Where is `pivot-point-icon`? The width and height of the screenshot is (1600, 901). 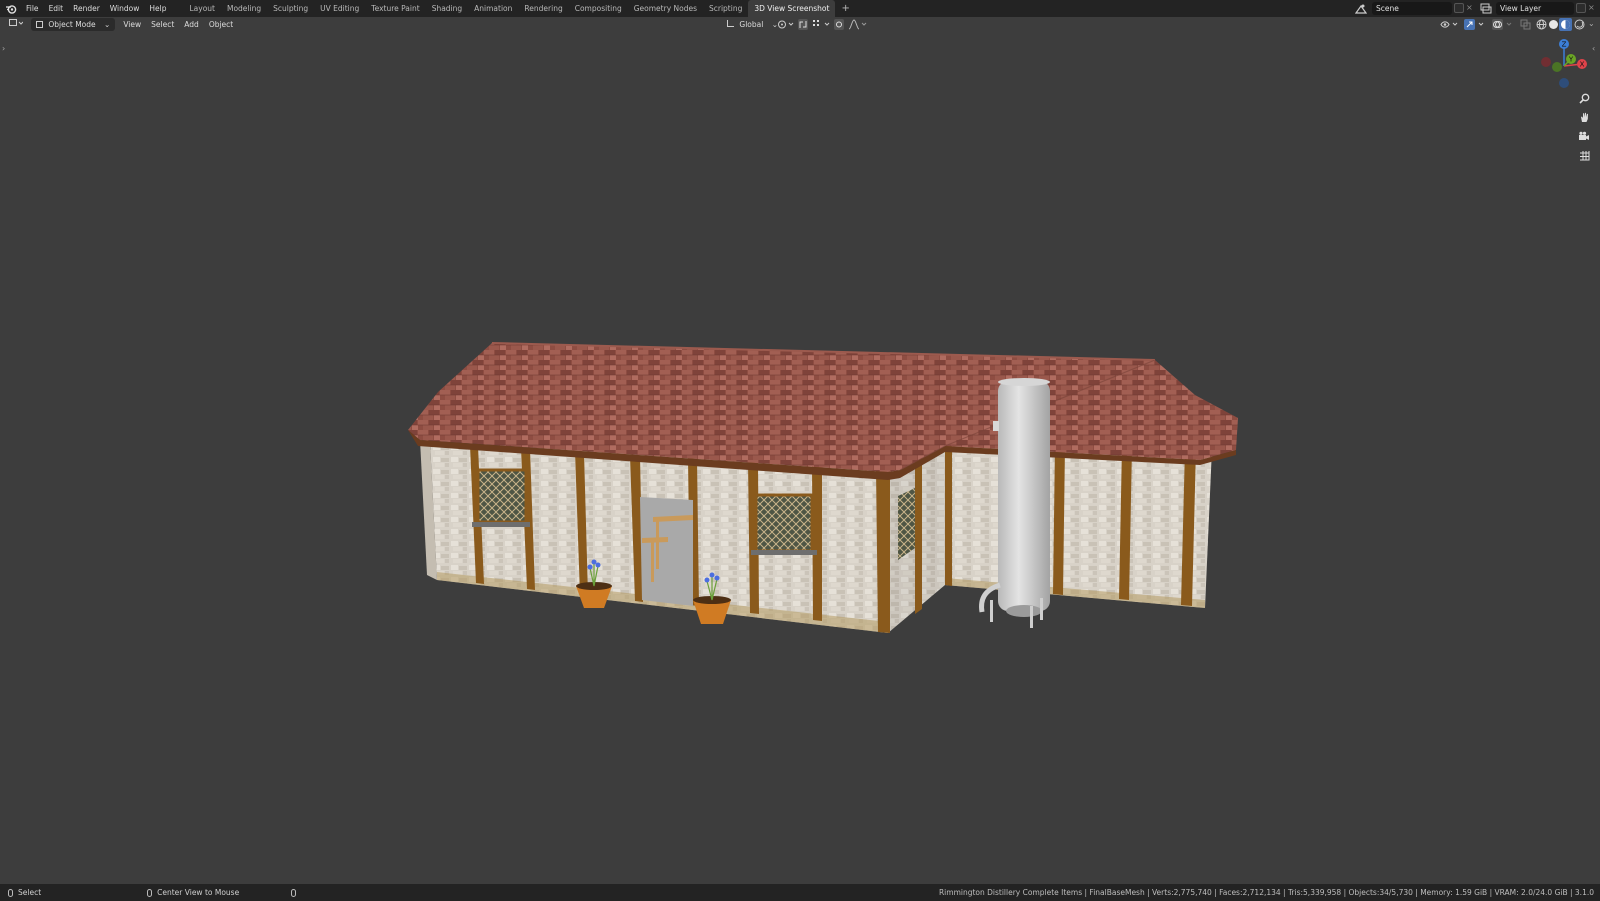
pivot-point-icon is located at coordinates (786, 24).